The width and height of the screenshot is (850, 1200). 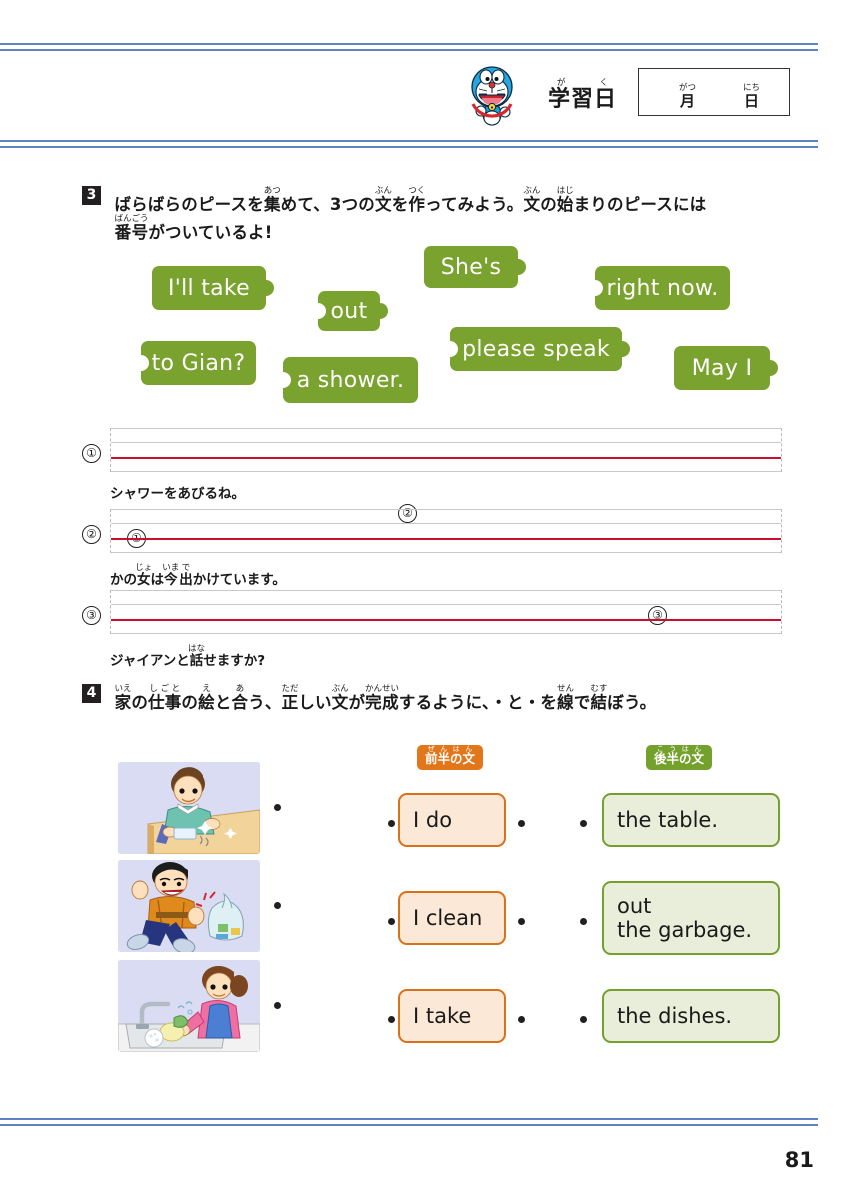 I want to click on section-4-number: 4, so click(x=91, y=693).